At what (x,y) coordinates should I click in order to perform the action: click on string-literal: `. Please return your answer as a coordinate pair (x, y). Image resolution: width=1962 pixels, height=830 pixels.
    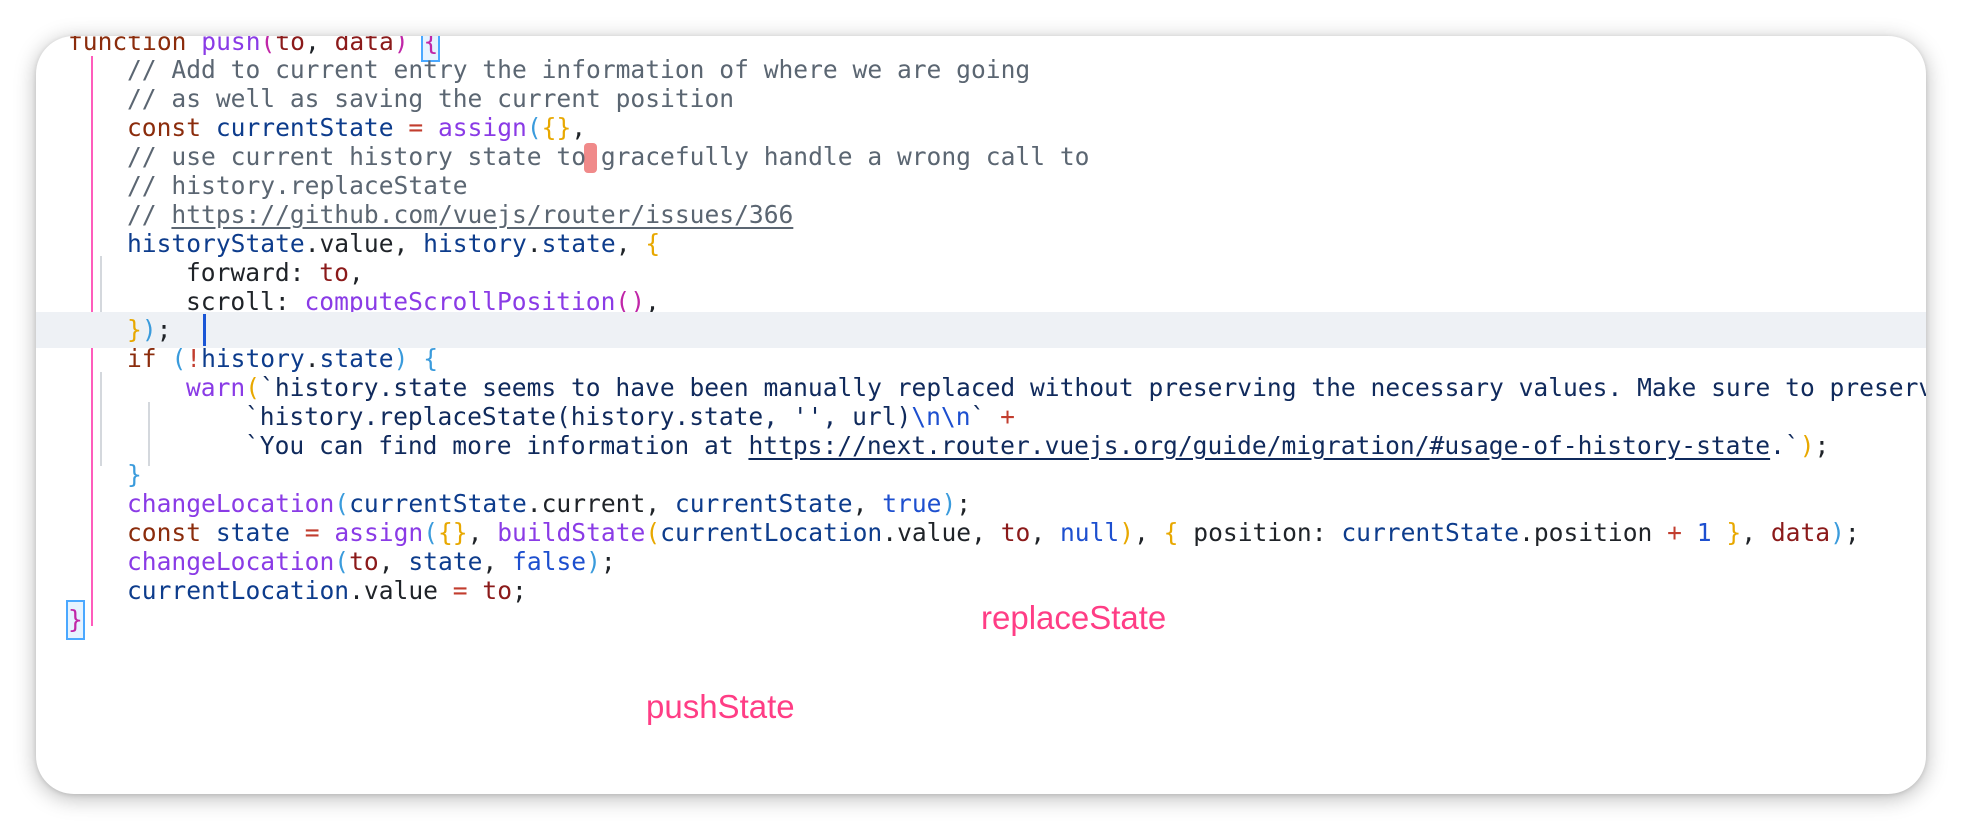
    Looking at the image, I should click on (978, 416).